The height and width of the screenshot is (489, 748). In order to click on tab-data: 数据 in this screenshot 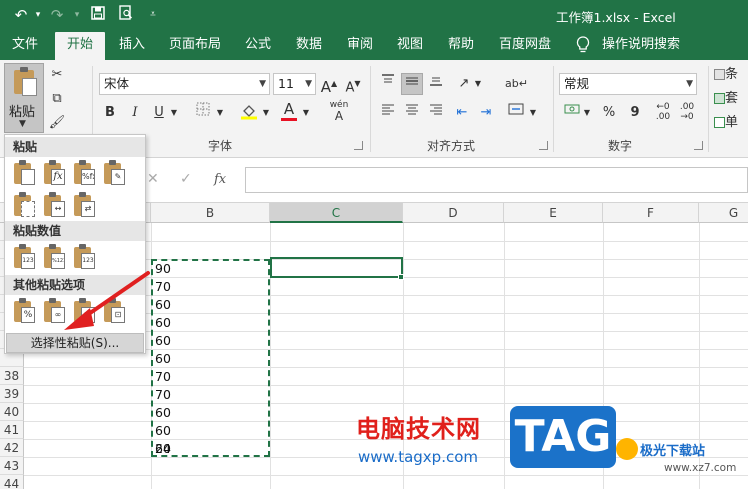, I will do `click(309, 45)`.